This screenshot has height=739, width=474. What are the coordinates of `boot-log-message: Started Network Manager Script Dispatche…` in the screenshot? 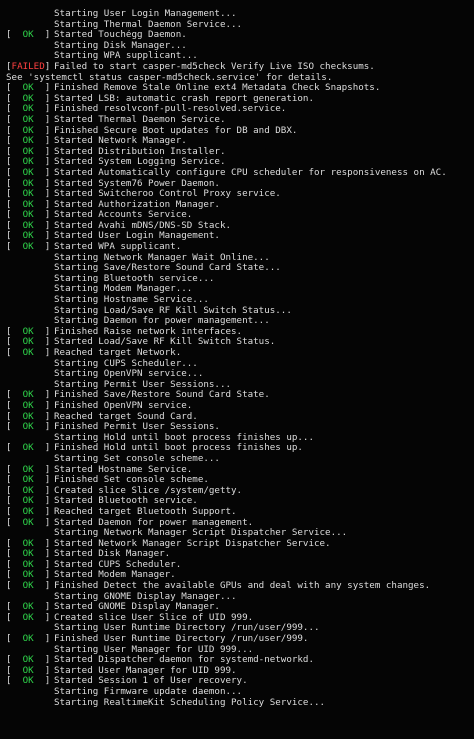 It's located at (192, 543).